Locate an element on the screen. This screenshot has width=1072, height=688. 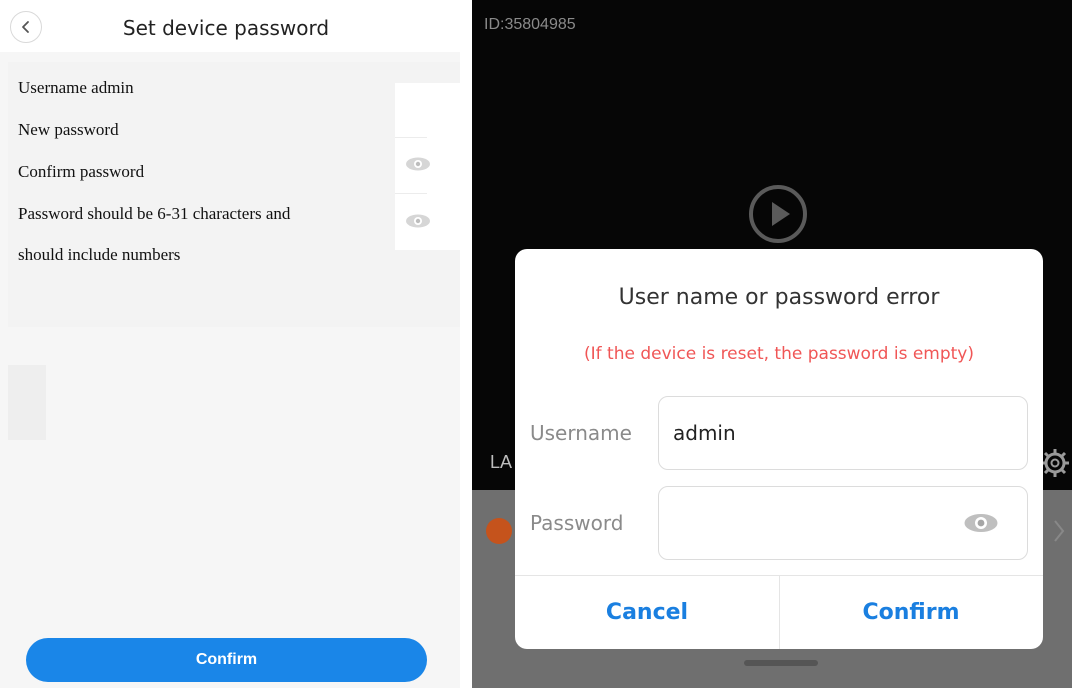
password-hint-line-2: should include numbers is located at coordinates (99, 254).